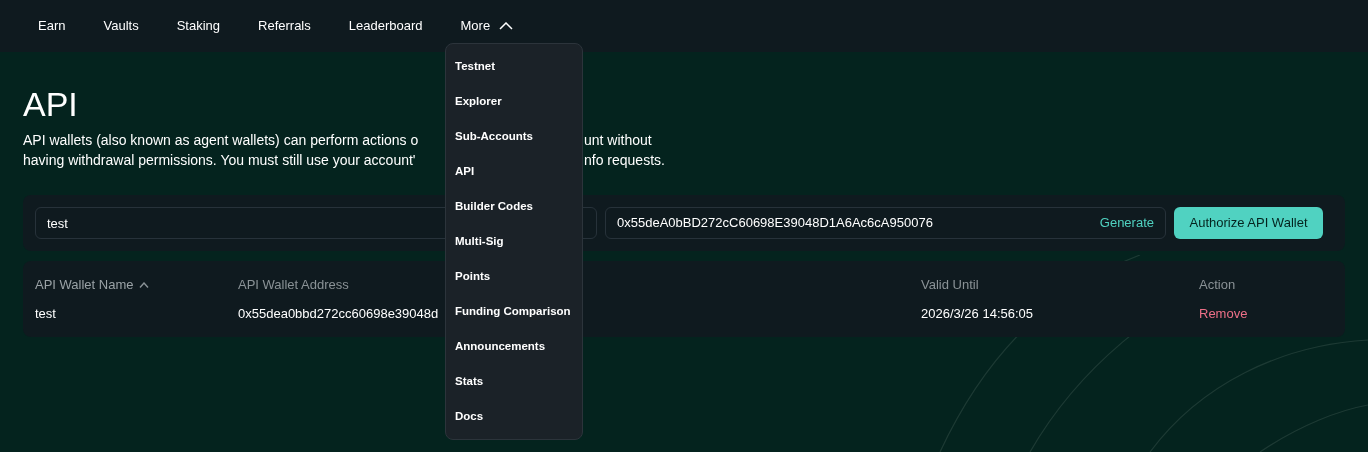 Image resolution: width=1368 pixels, height=452 pixels. I want to click on authorize-button: Authorize API Wallet, so click(1248, 223).